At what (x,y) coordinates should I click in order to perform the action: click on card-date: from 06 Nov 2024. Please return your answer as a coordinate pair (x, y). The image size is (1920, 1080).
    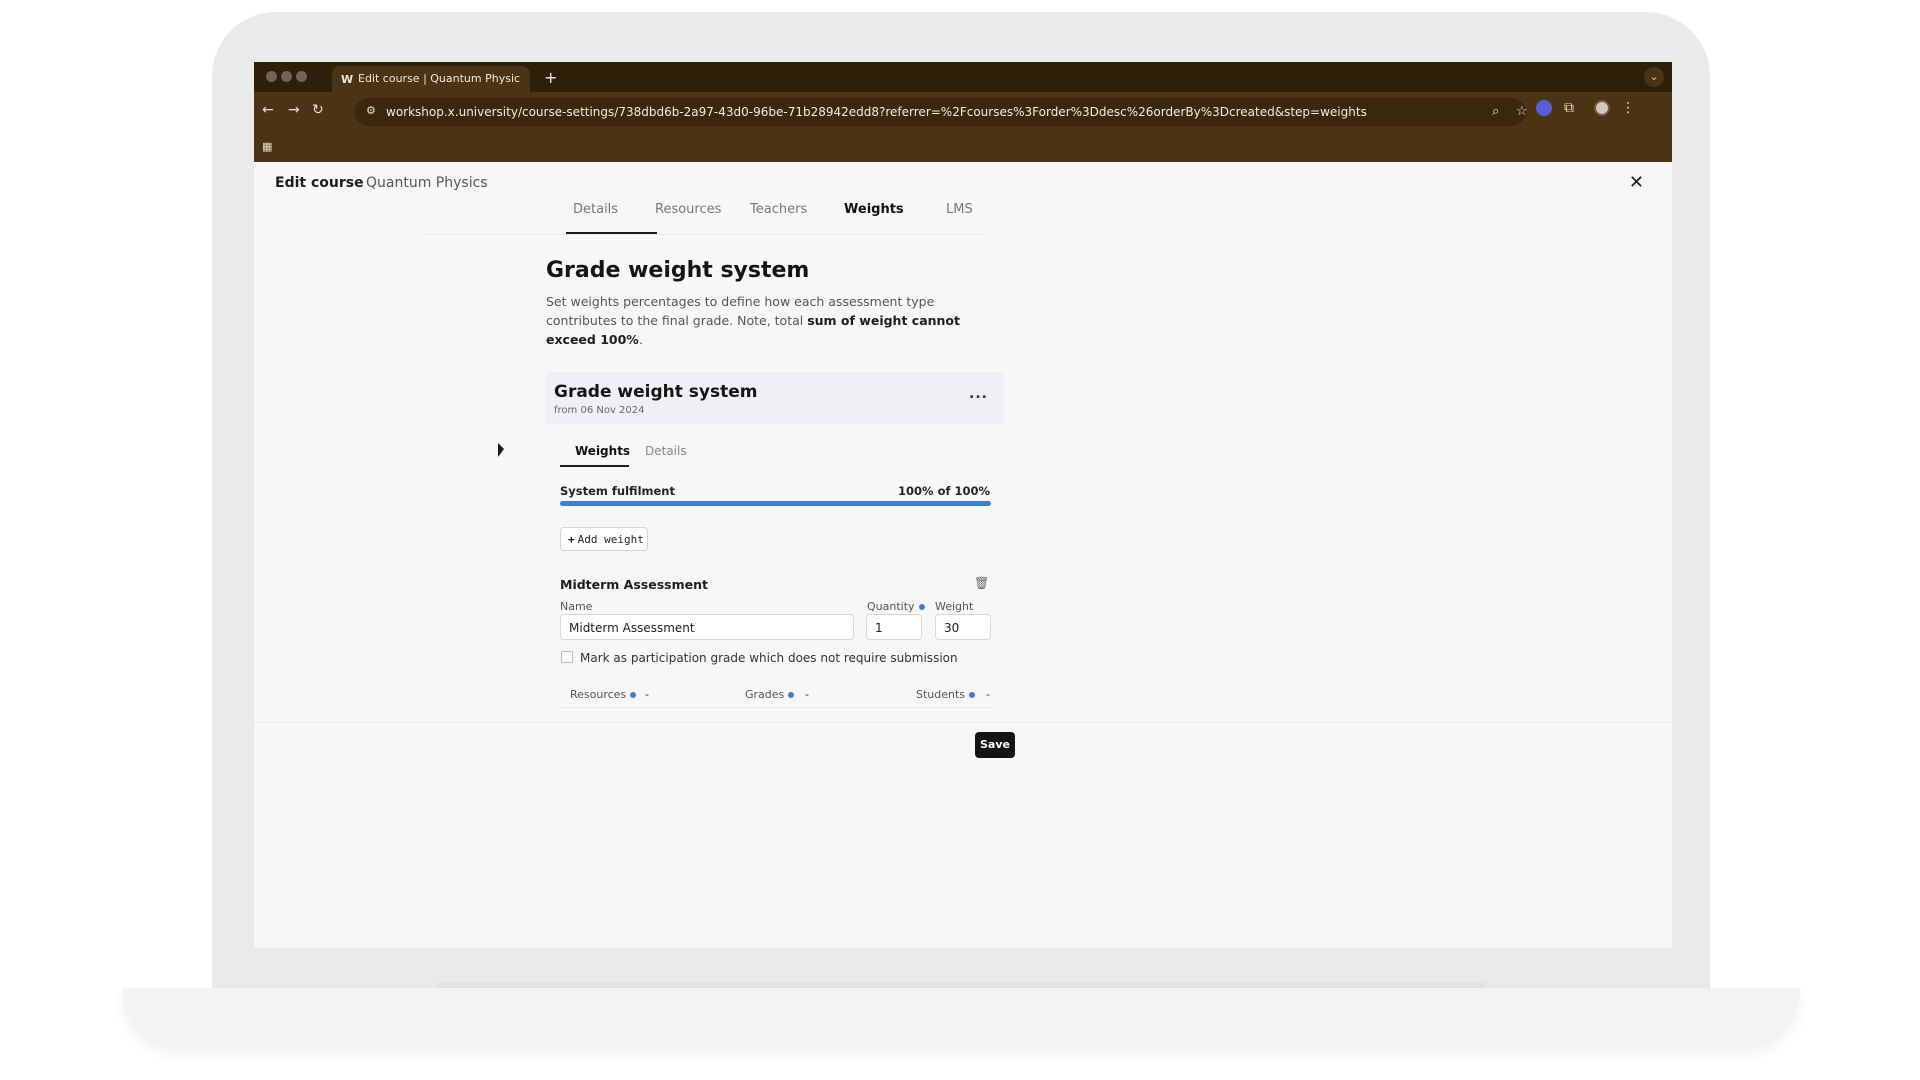
    Looking at the image, I should click on (599, 410).